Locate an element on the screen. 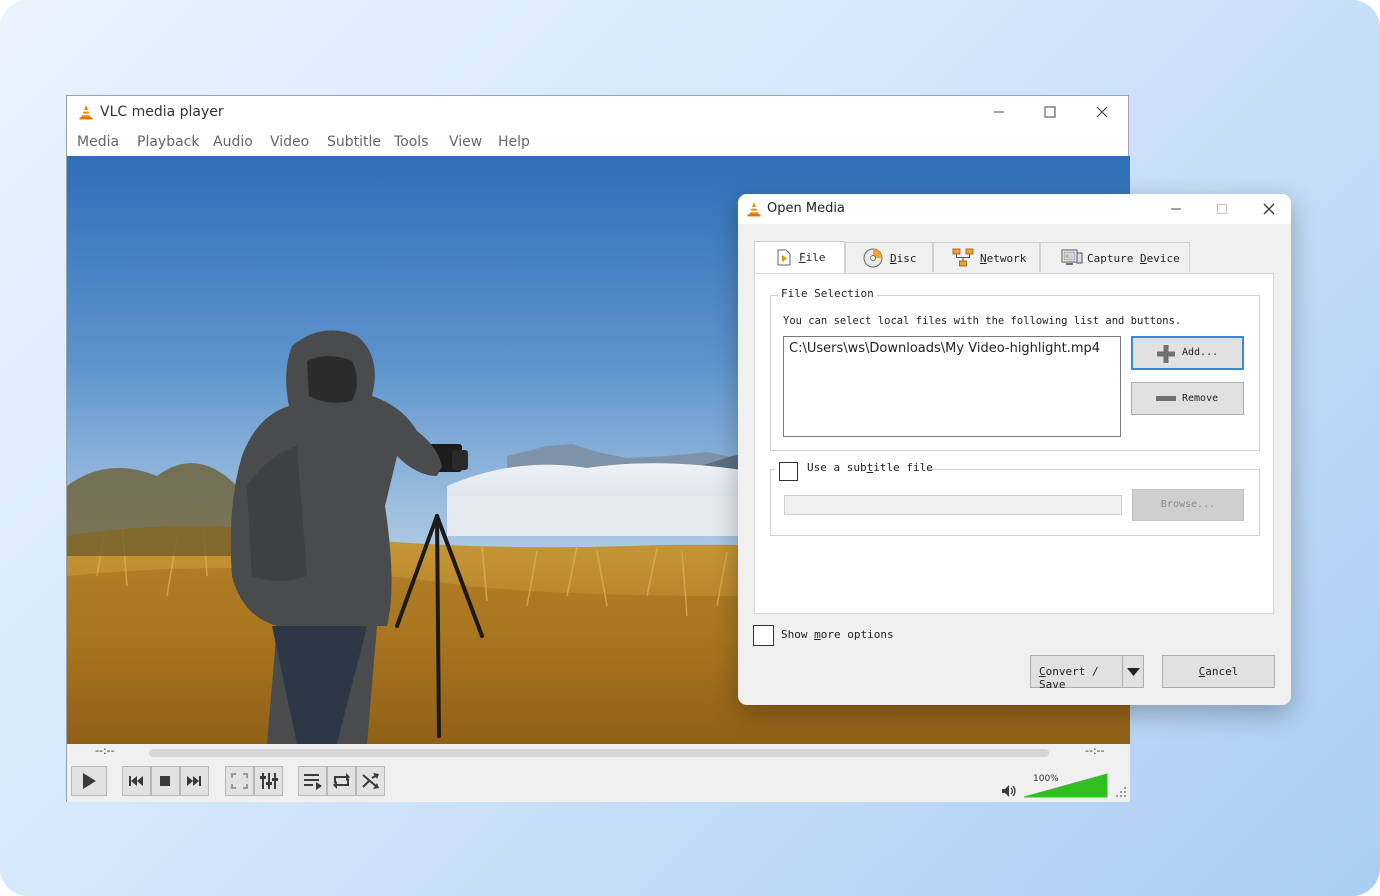 Image resolution: width=1380 pixels, height=896 pixels. resize-grip-icon is located at coordinates (1121, 792).